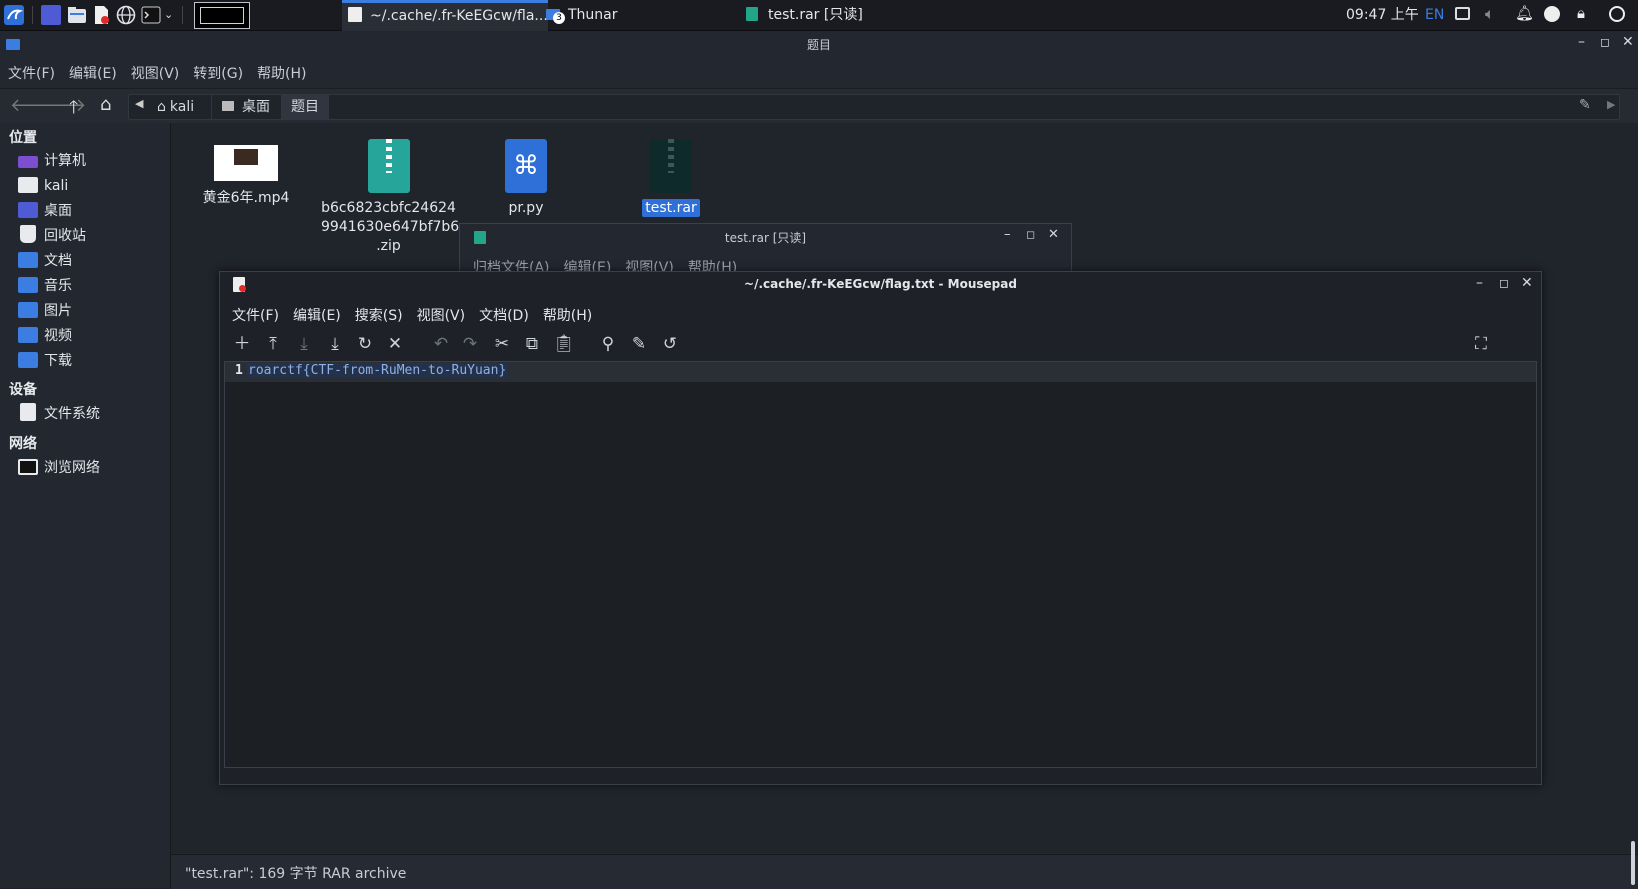  What do you see at coordinates (28, 162) in the screenshot?
I see `computer-icon` at bounding box center [28, 162].